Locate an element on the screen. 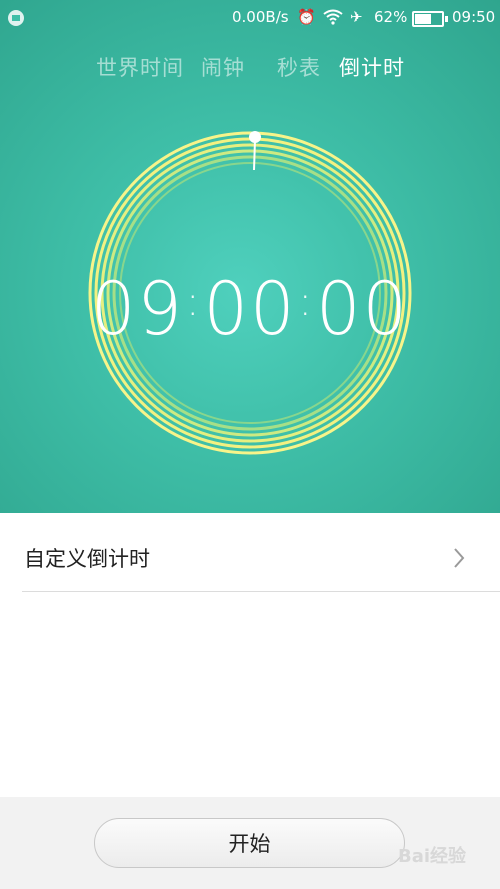 This screenshot has width=500, height=889. tab-stopwatch: 秒表 is located at coordinates (299, 67).